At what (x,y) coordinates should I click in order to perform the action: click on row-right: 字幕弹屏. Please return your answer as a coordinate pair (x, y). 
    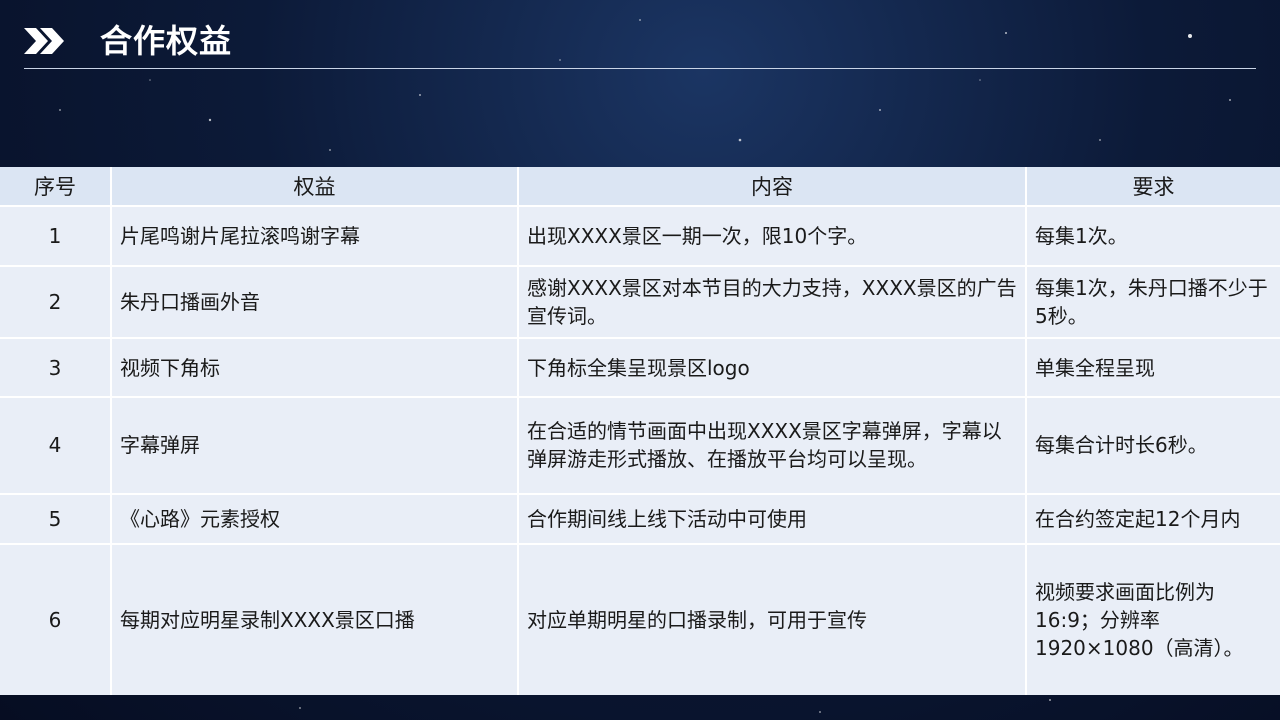
    Looking at the image, I should click on (315, 445).